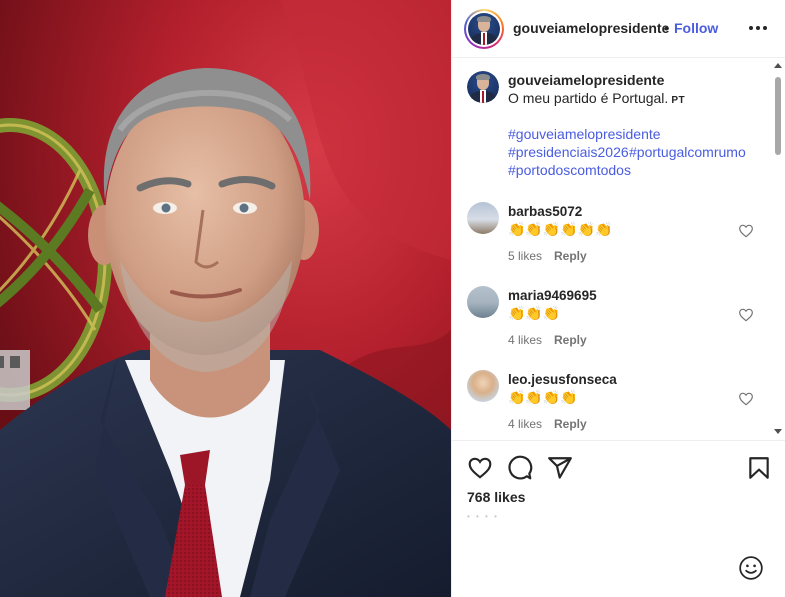 The height and width of the screenshot is (597, 785). Describe the element at coordinates (591, 28) in the screenshot. I see `author-username: gouveiamelopresidente` at that location.